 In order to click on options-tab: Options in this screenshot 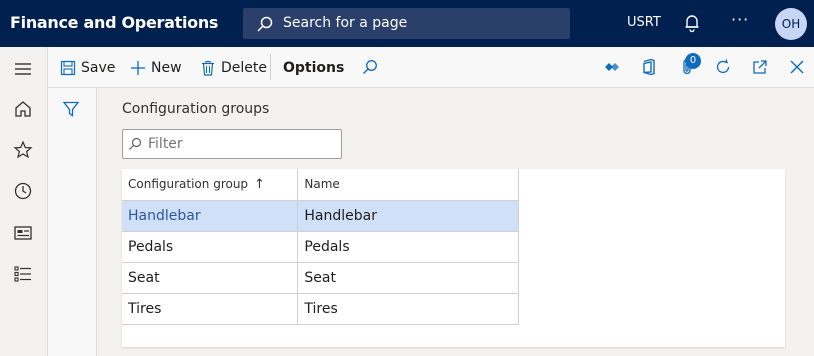, I will do `click(313, 67)`.